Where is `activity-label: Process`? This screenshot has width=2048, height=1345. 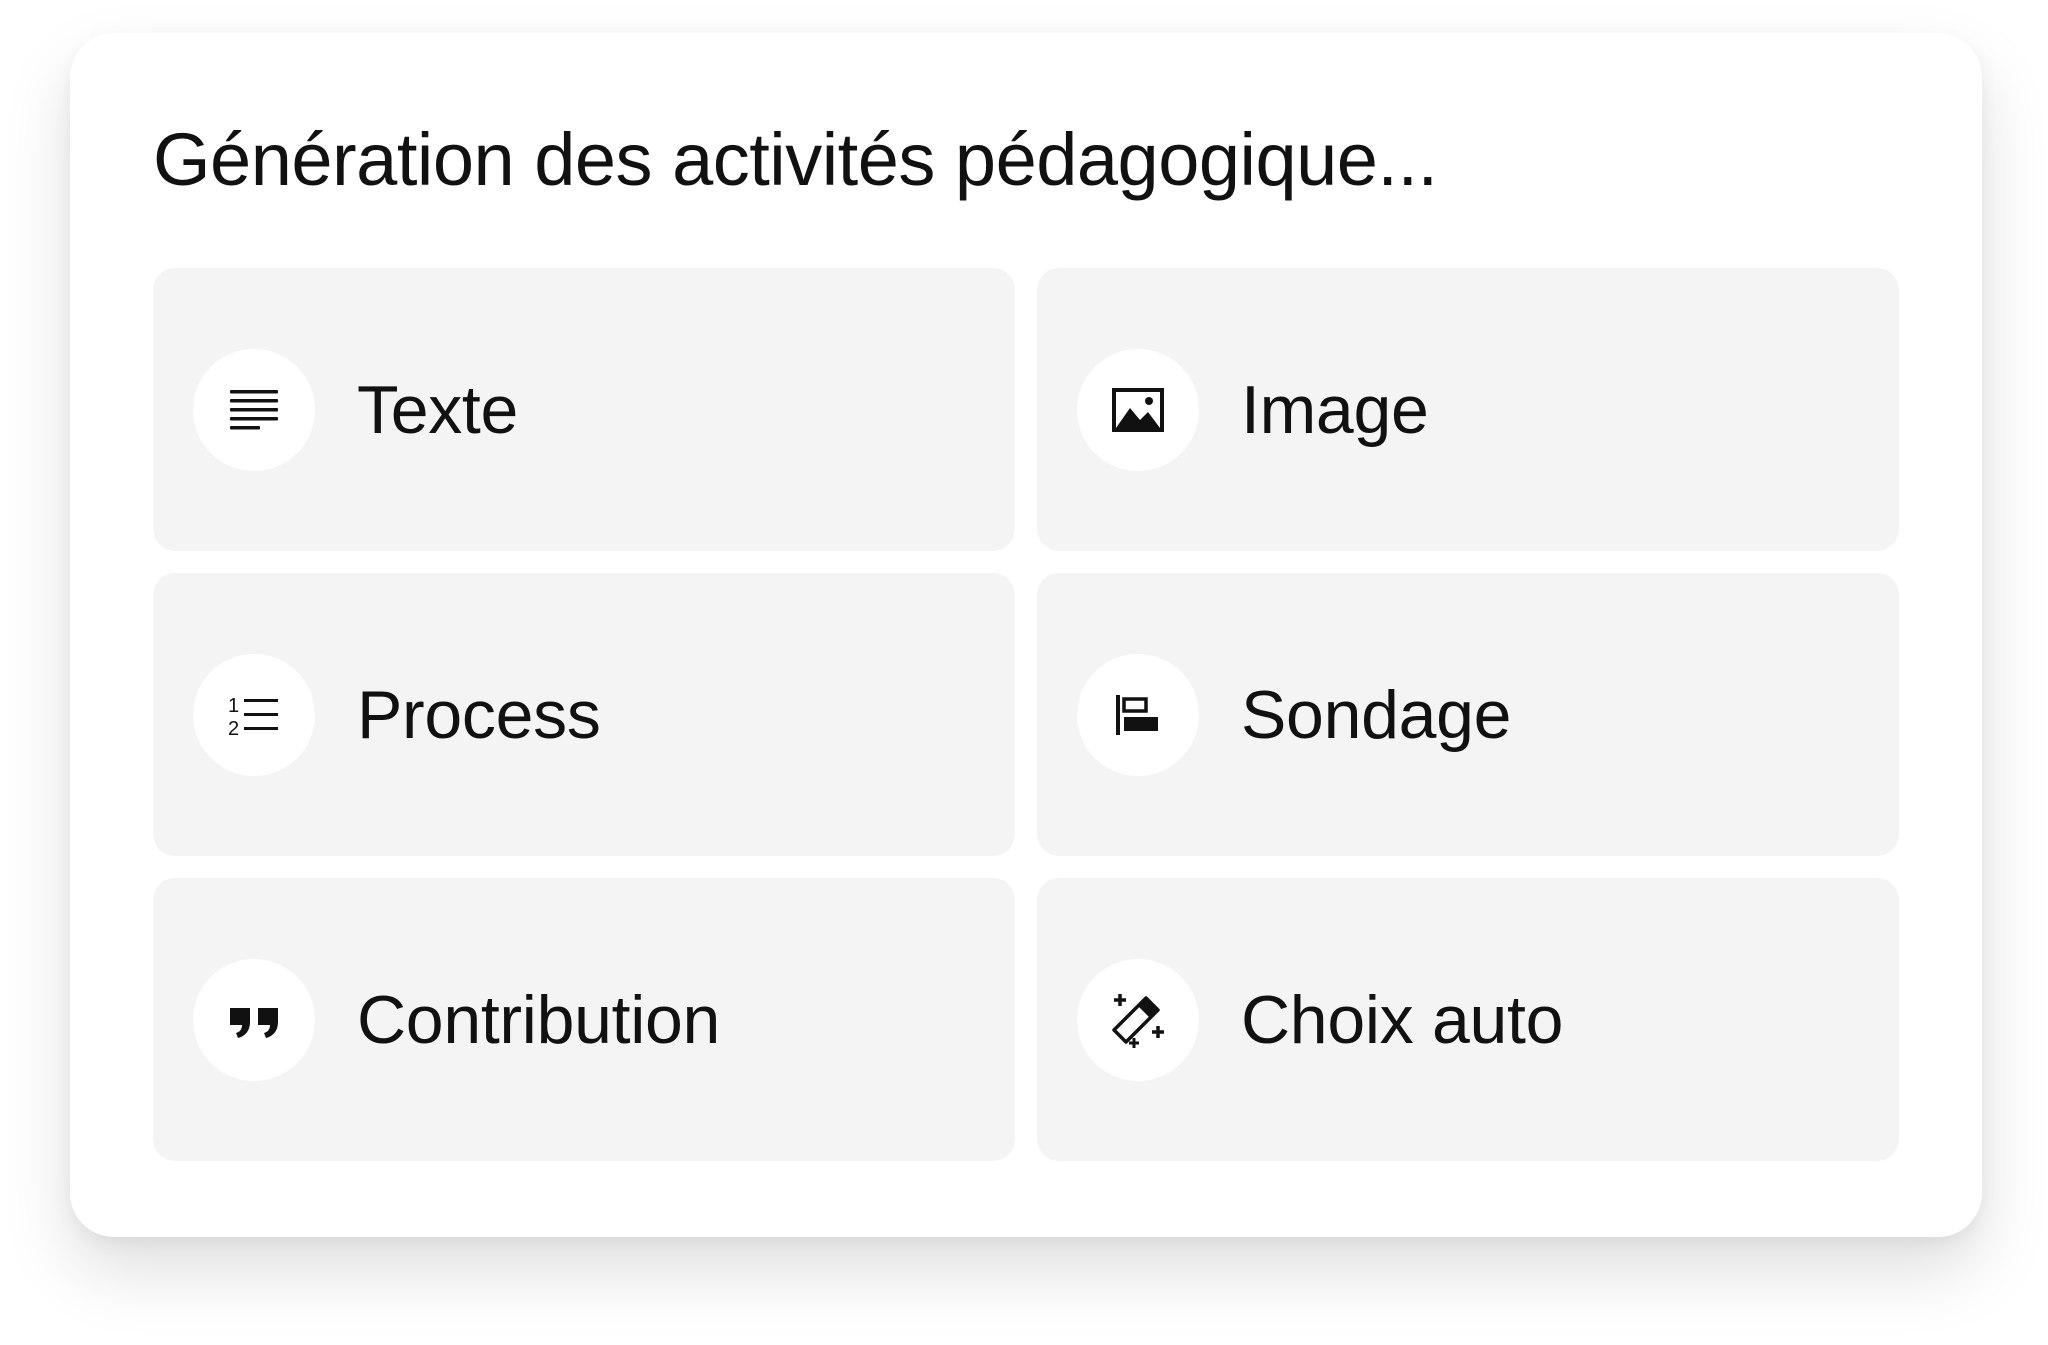 activity-label: Process is located at coordinates (479, 714).